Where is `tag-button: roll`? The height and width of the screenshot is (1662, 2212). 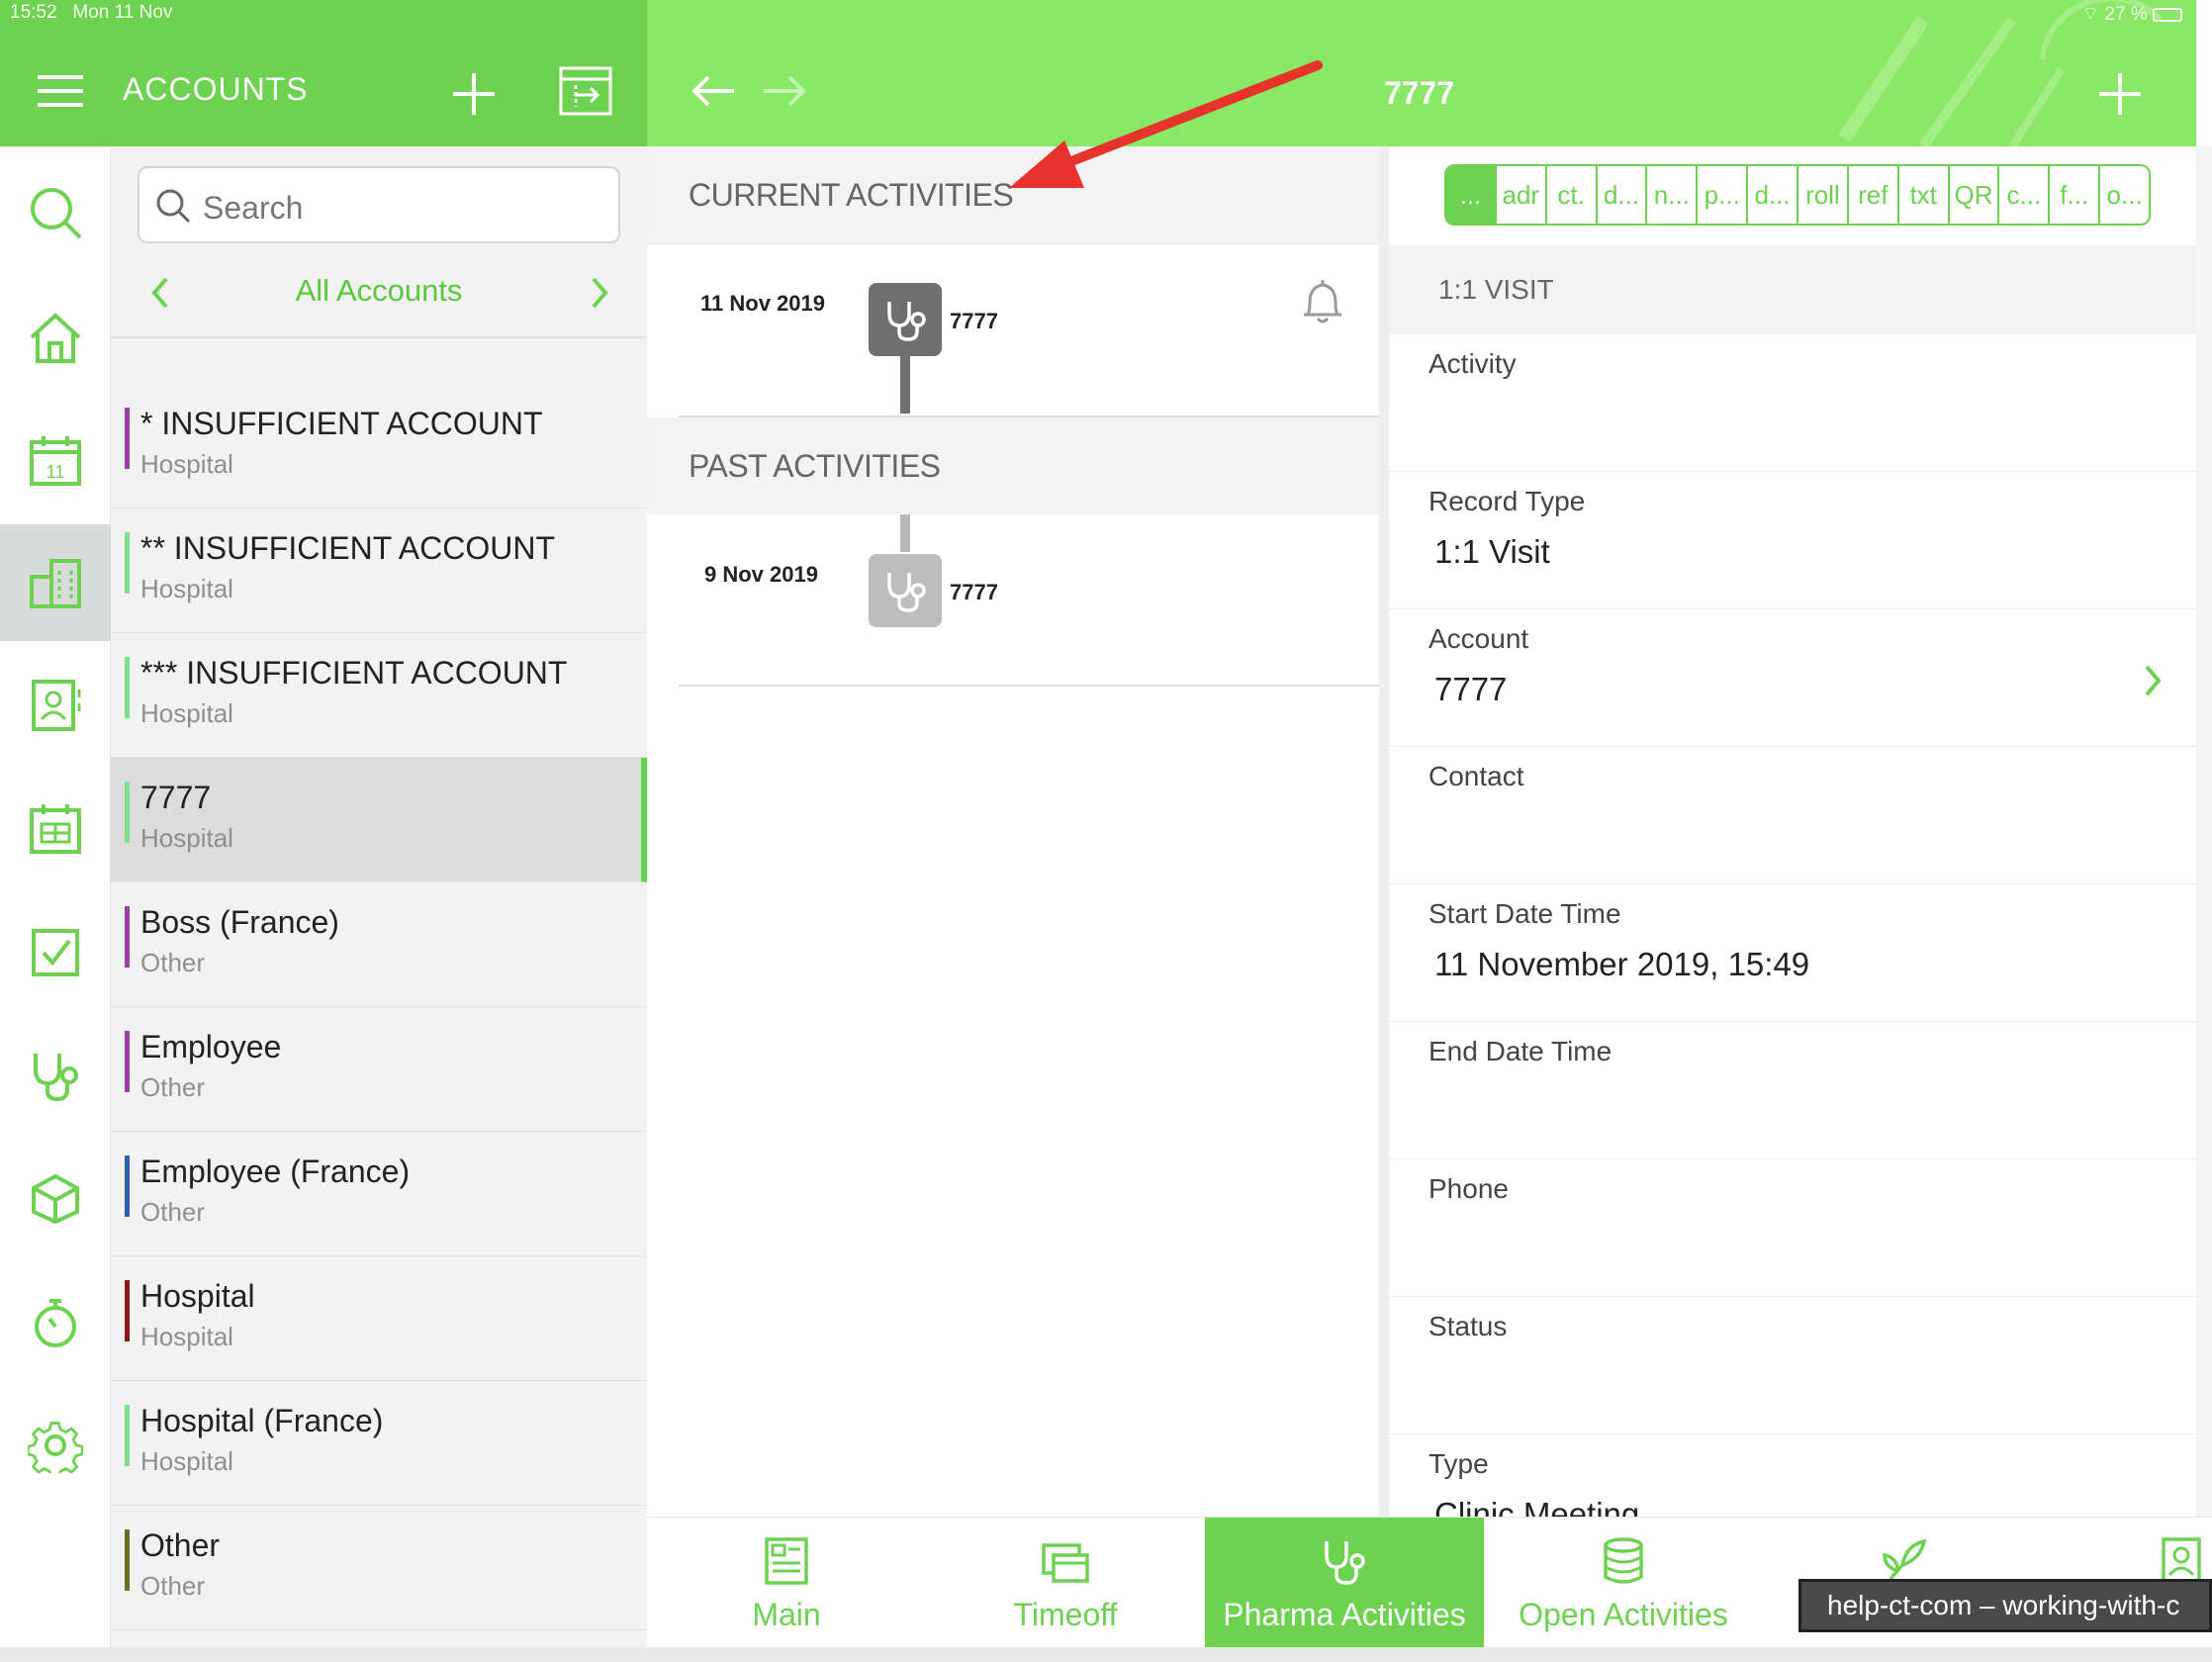 tag-button: roll is located at coordinates (1823, 195).